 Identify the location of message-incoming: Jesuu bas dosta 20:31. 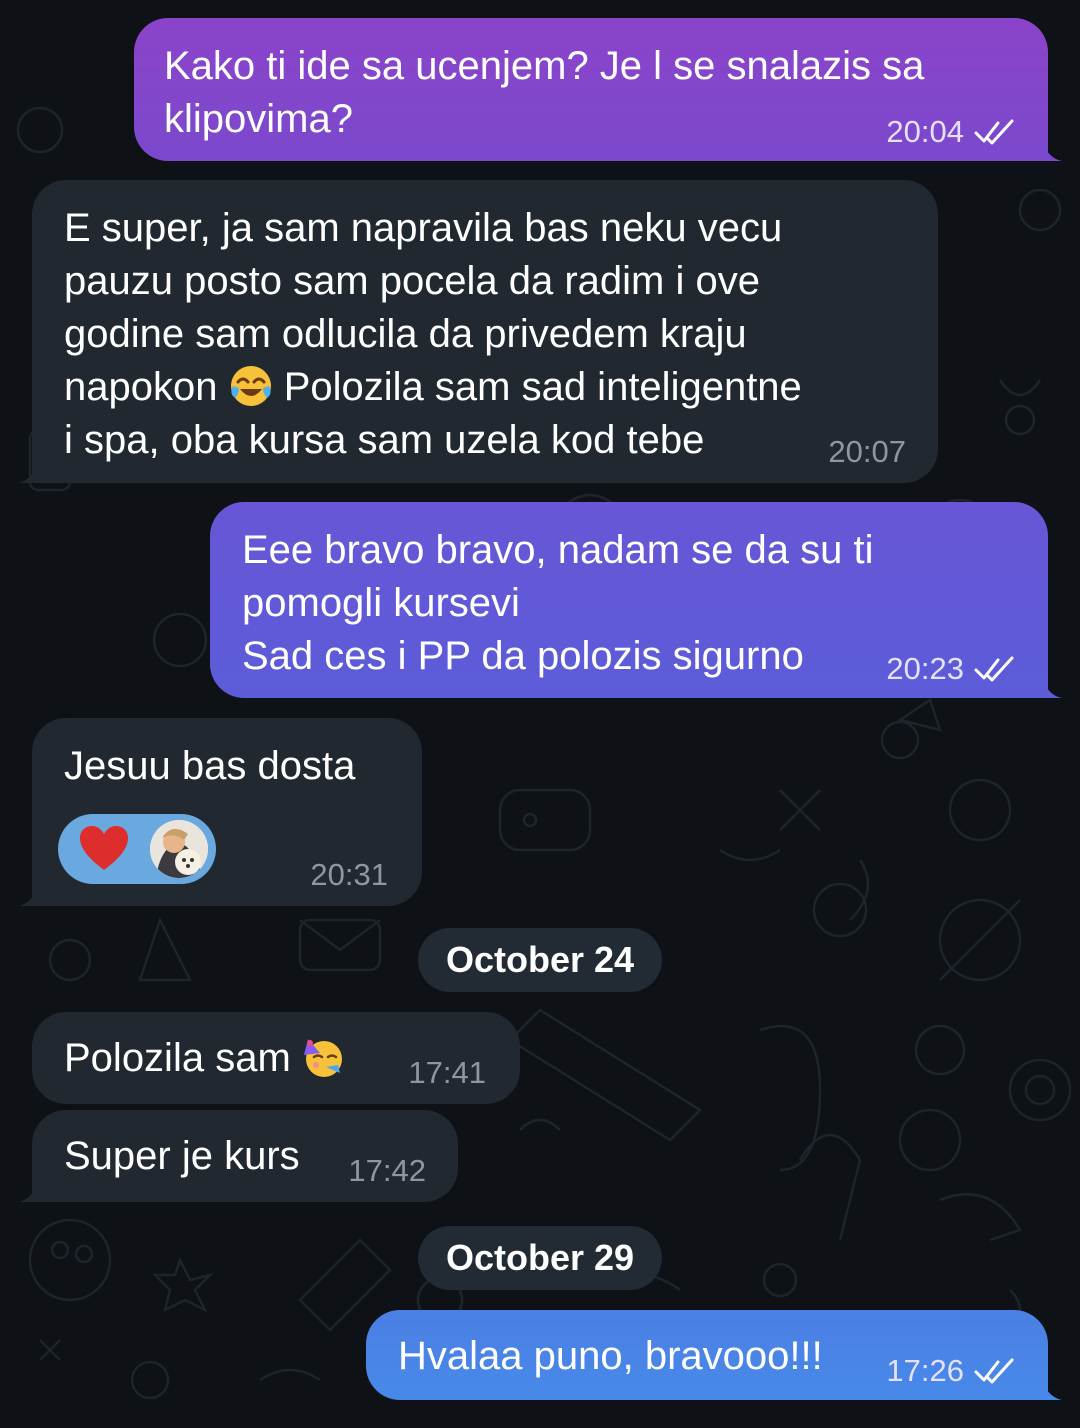
(220, 812).